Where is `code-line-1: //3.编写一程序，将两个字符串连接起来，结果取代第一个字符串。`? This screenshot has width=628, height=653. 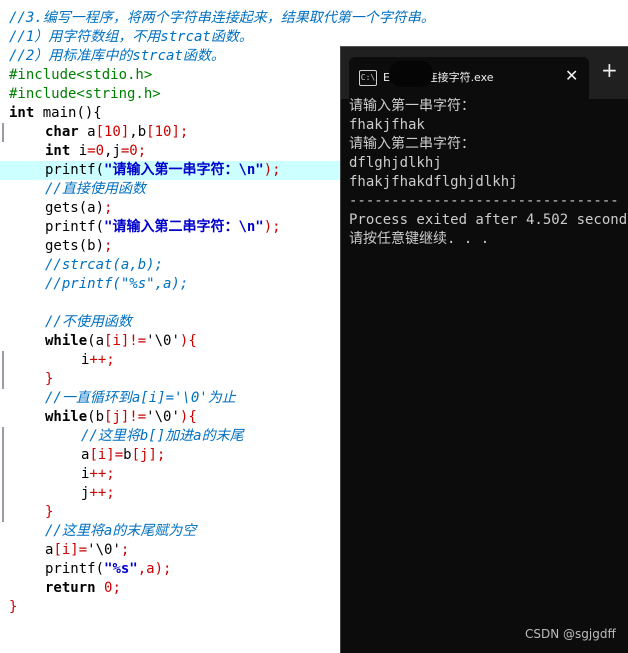
code-line-1: //3.编写一程序，将两个字符串连接起来，结果取代第一个字符串。 is located at coordinates (314, 18).